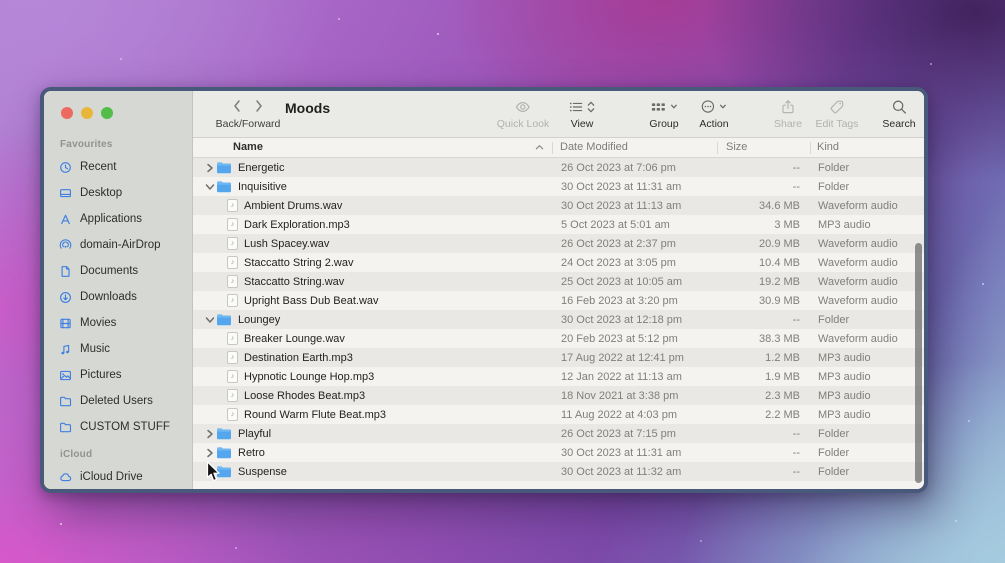 The width and height of the screenshot is (1005, 563). What do you see at coordinates (65, 323) in the screenshot?
I see `film-icon` at bounding box center [65, 323].